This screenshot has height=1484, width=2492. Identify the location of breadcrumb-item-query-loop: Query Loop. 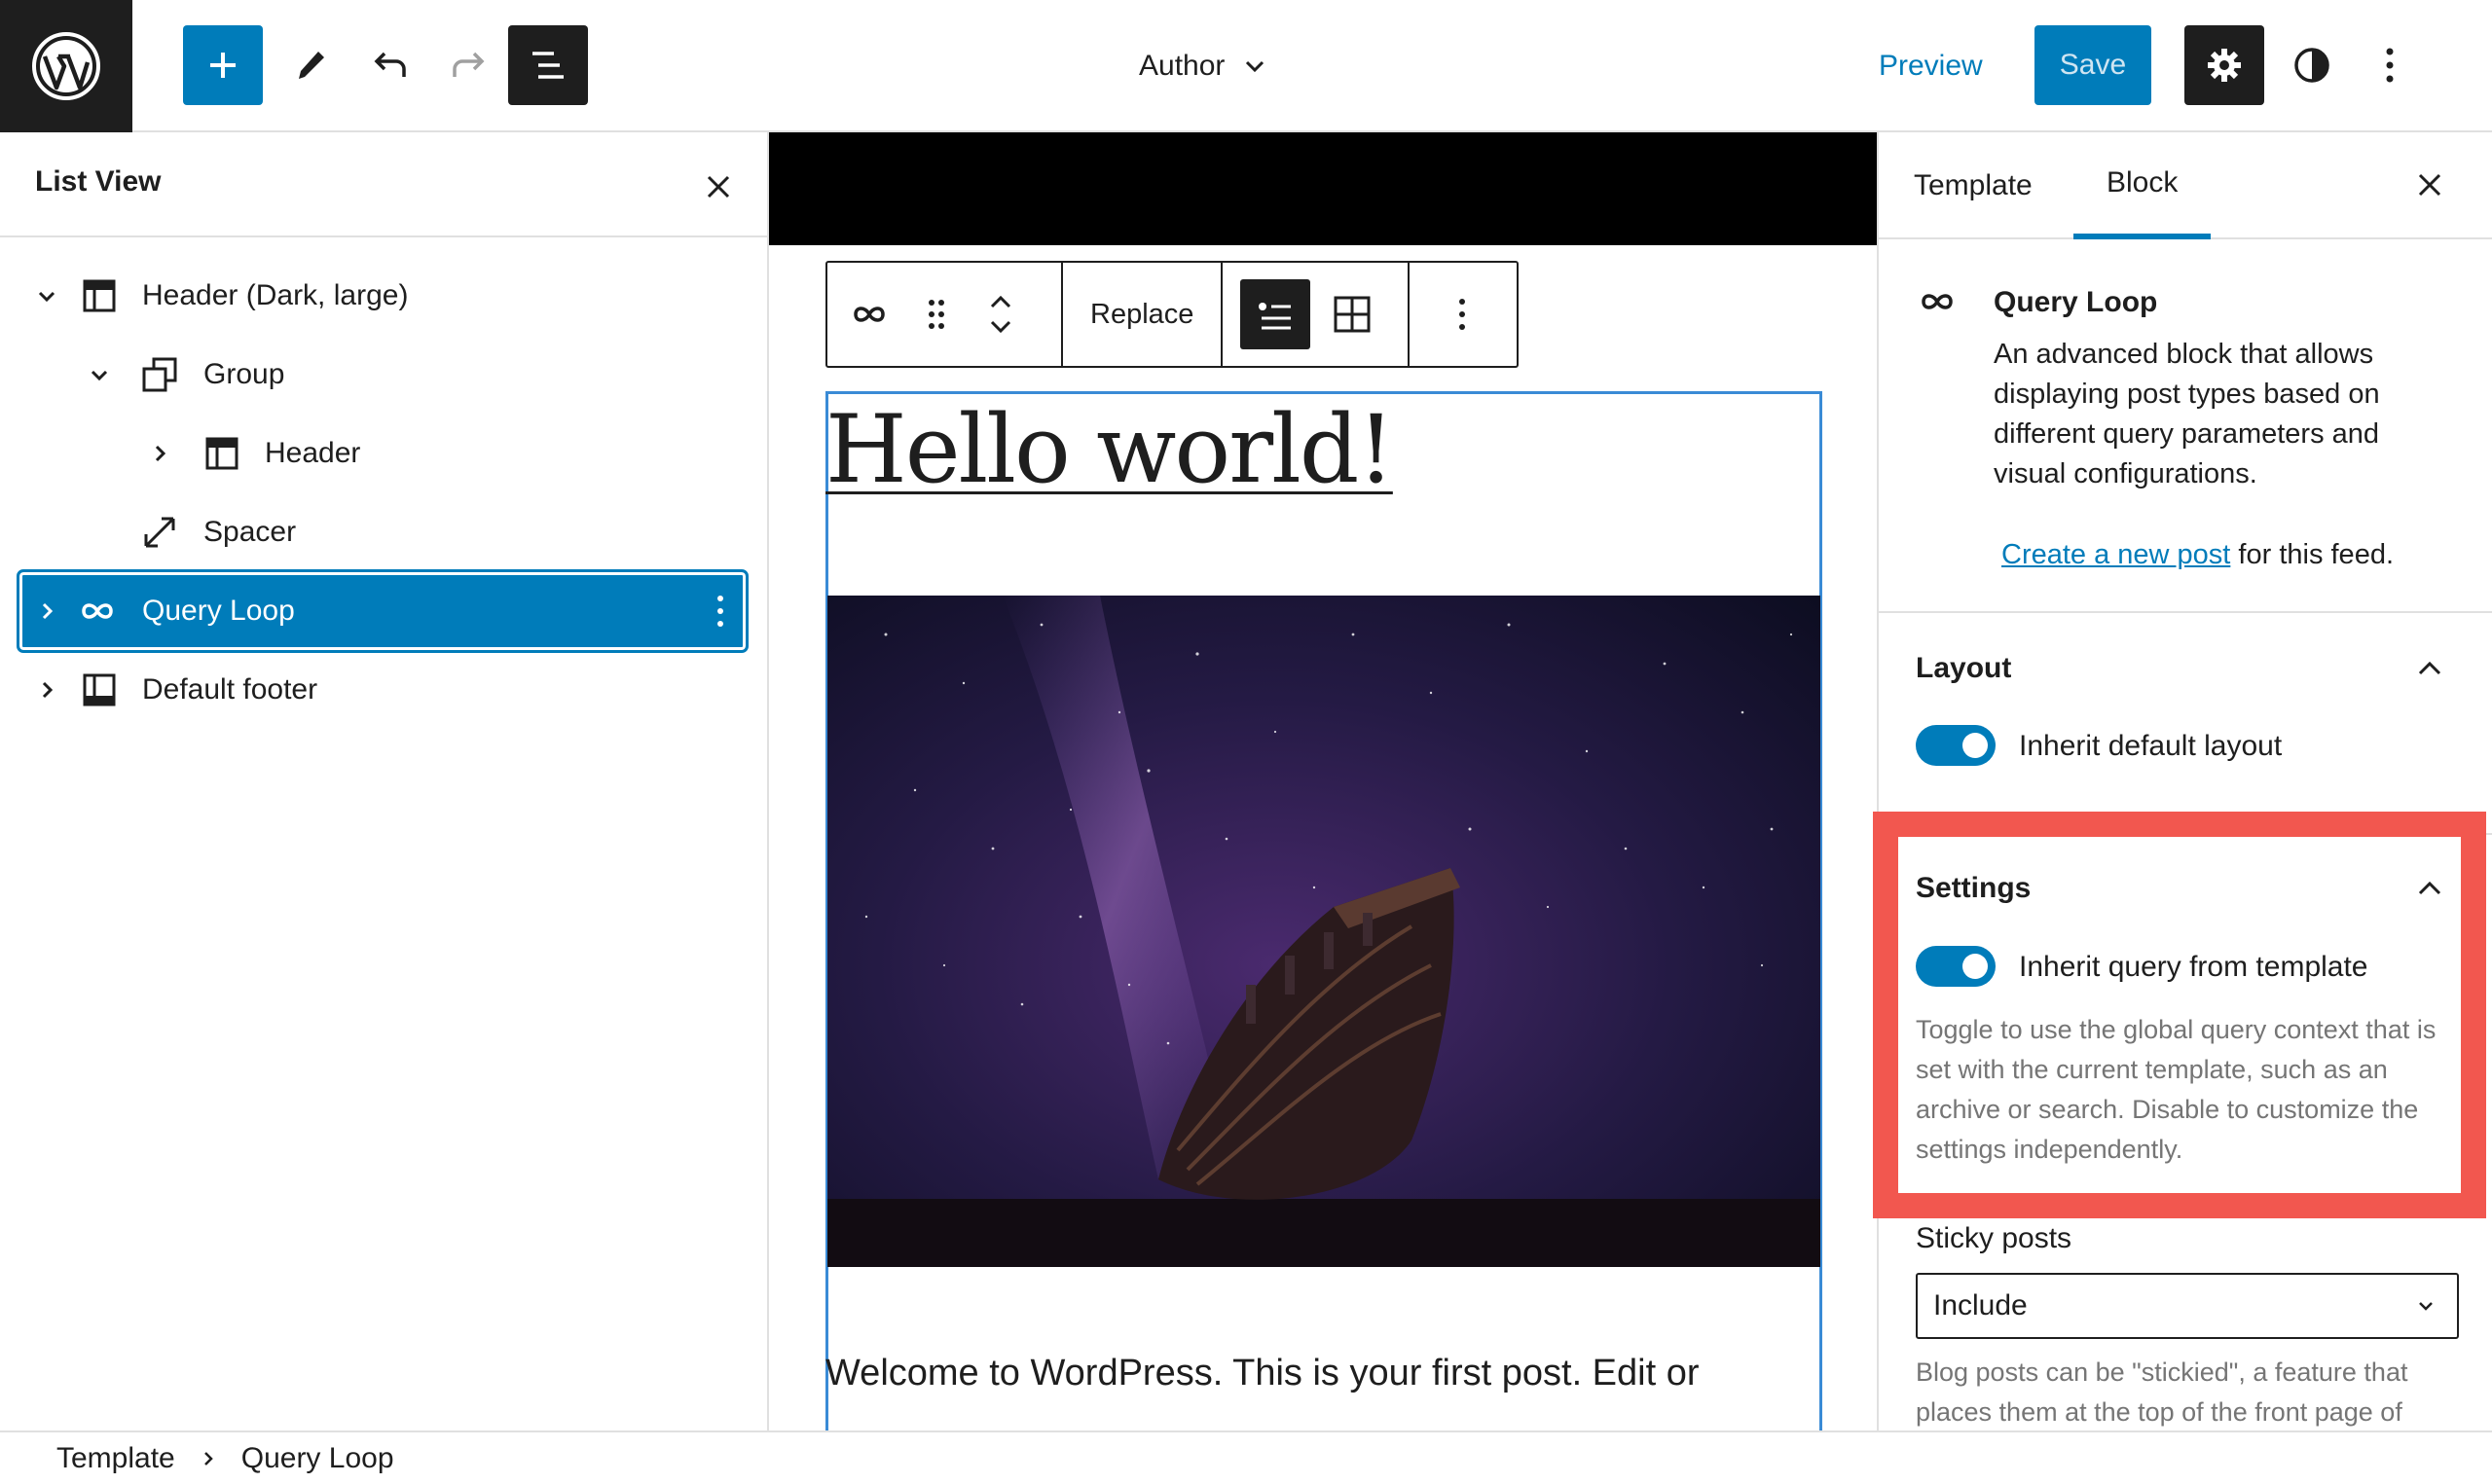
(317, 1458).